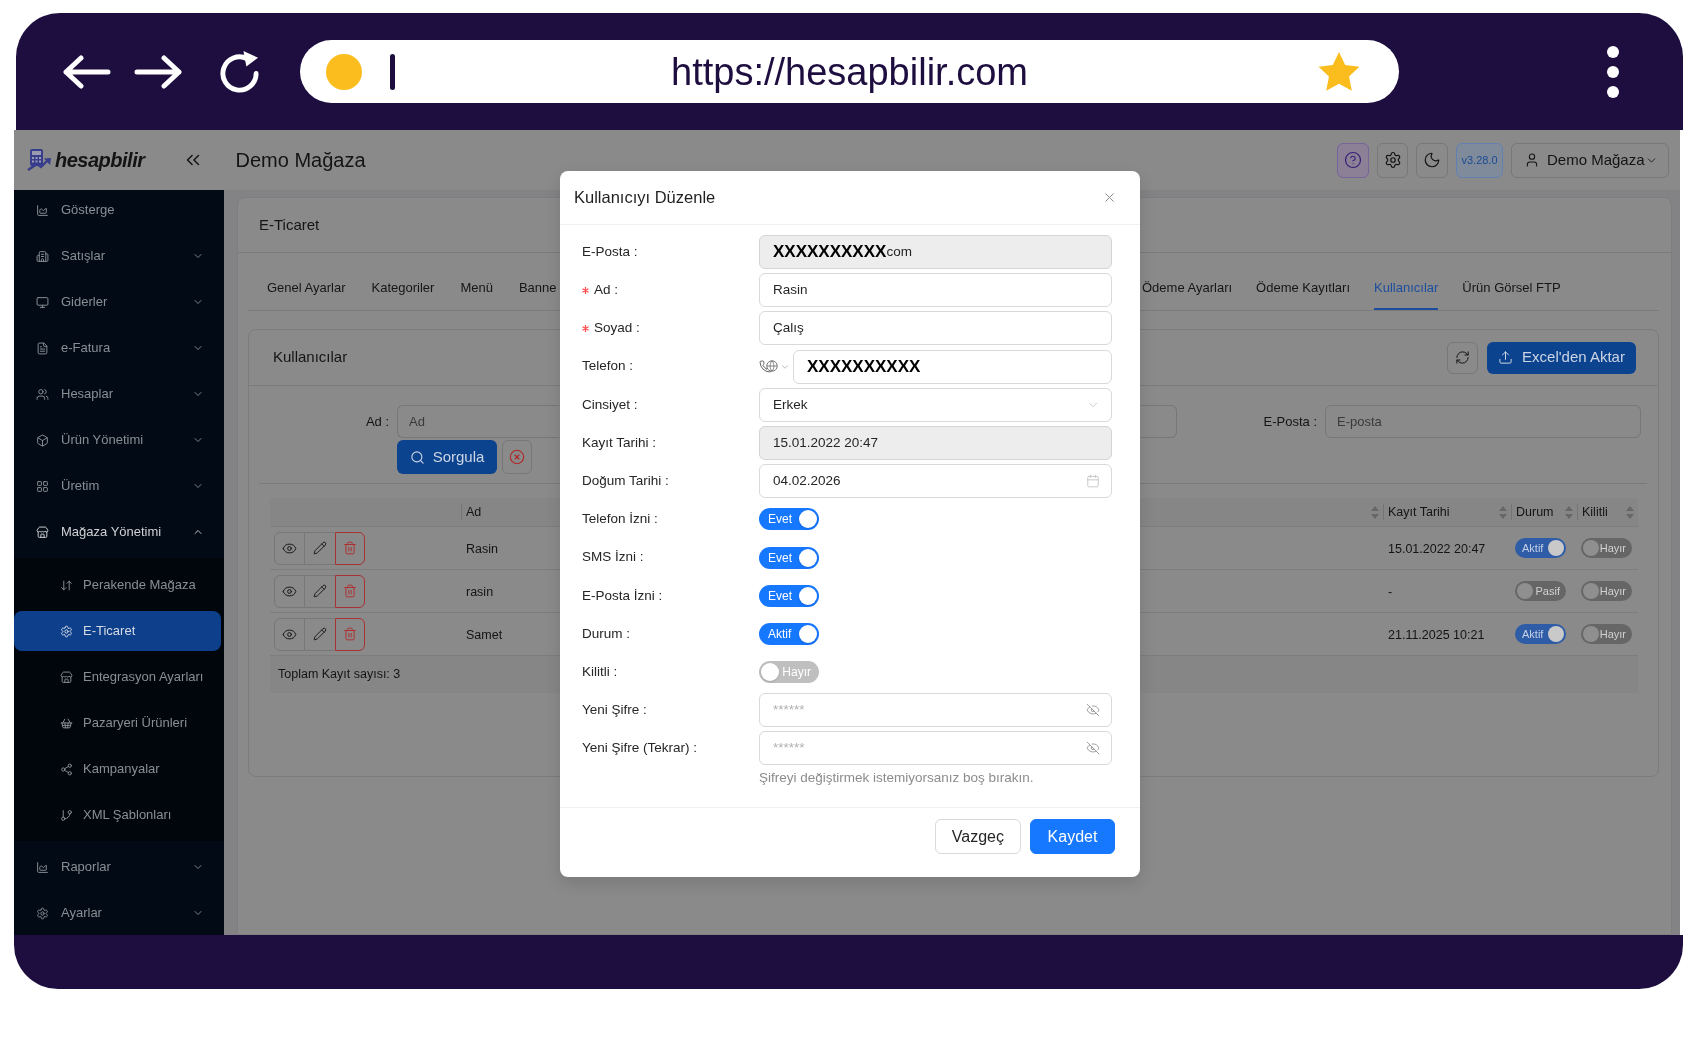  What do you see at coordinates (1561, 357) in the screenshot?
I see `import-button: Excel'den Aktar` at bounding box center [1561, 357].